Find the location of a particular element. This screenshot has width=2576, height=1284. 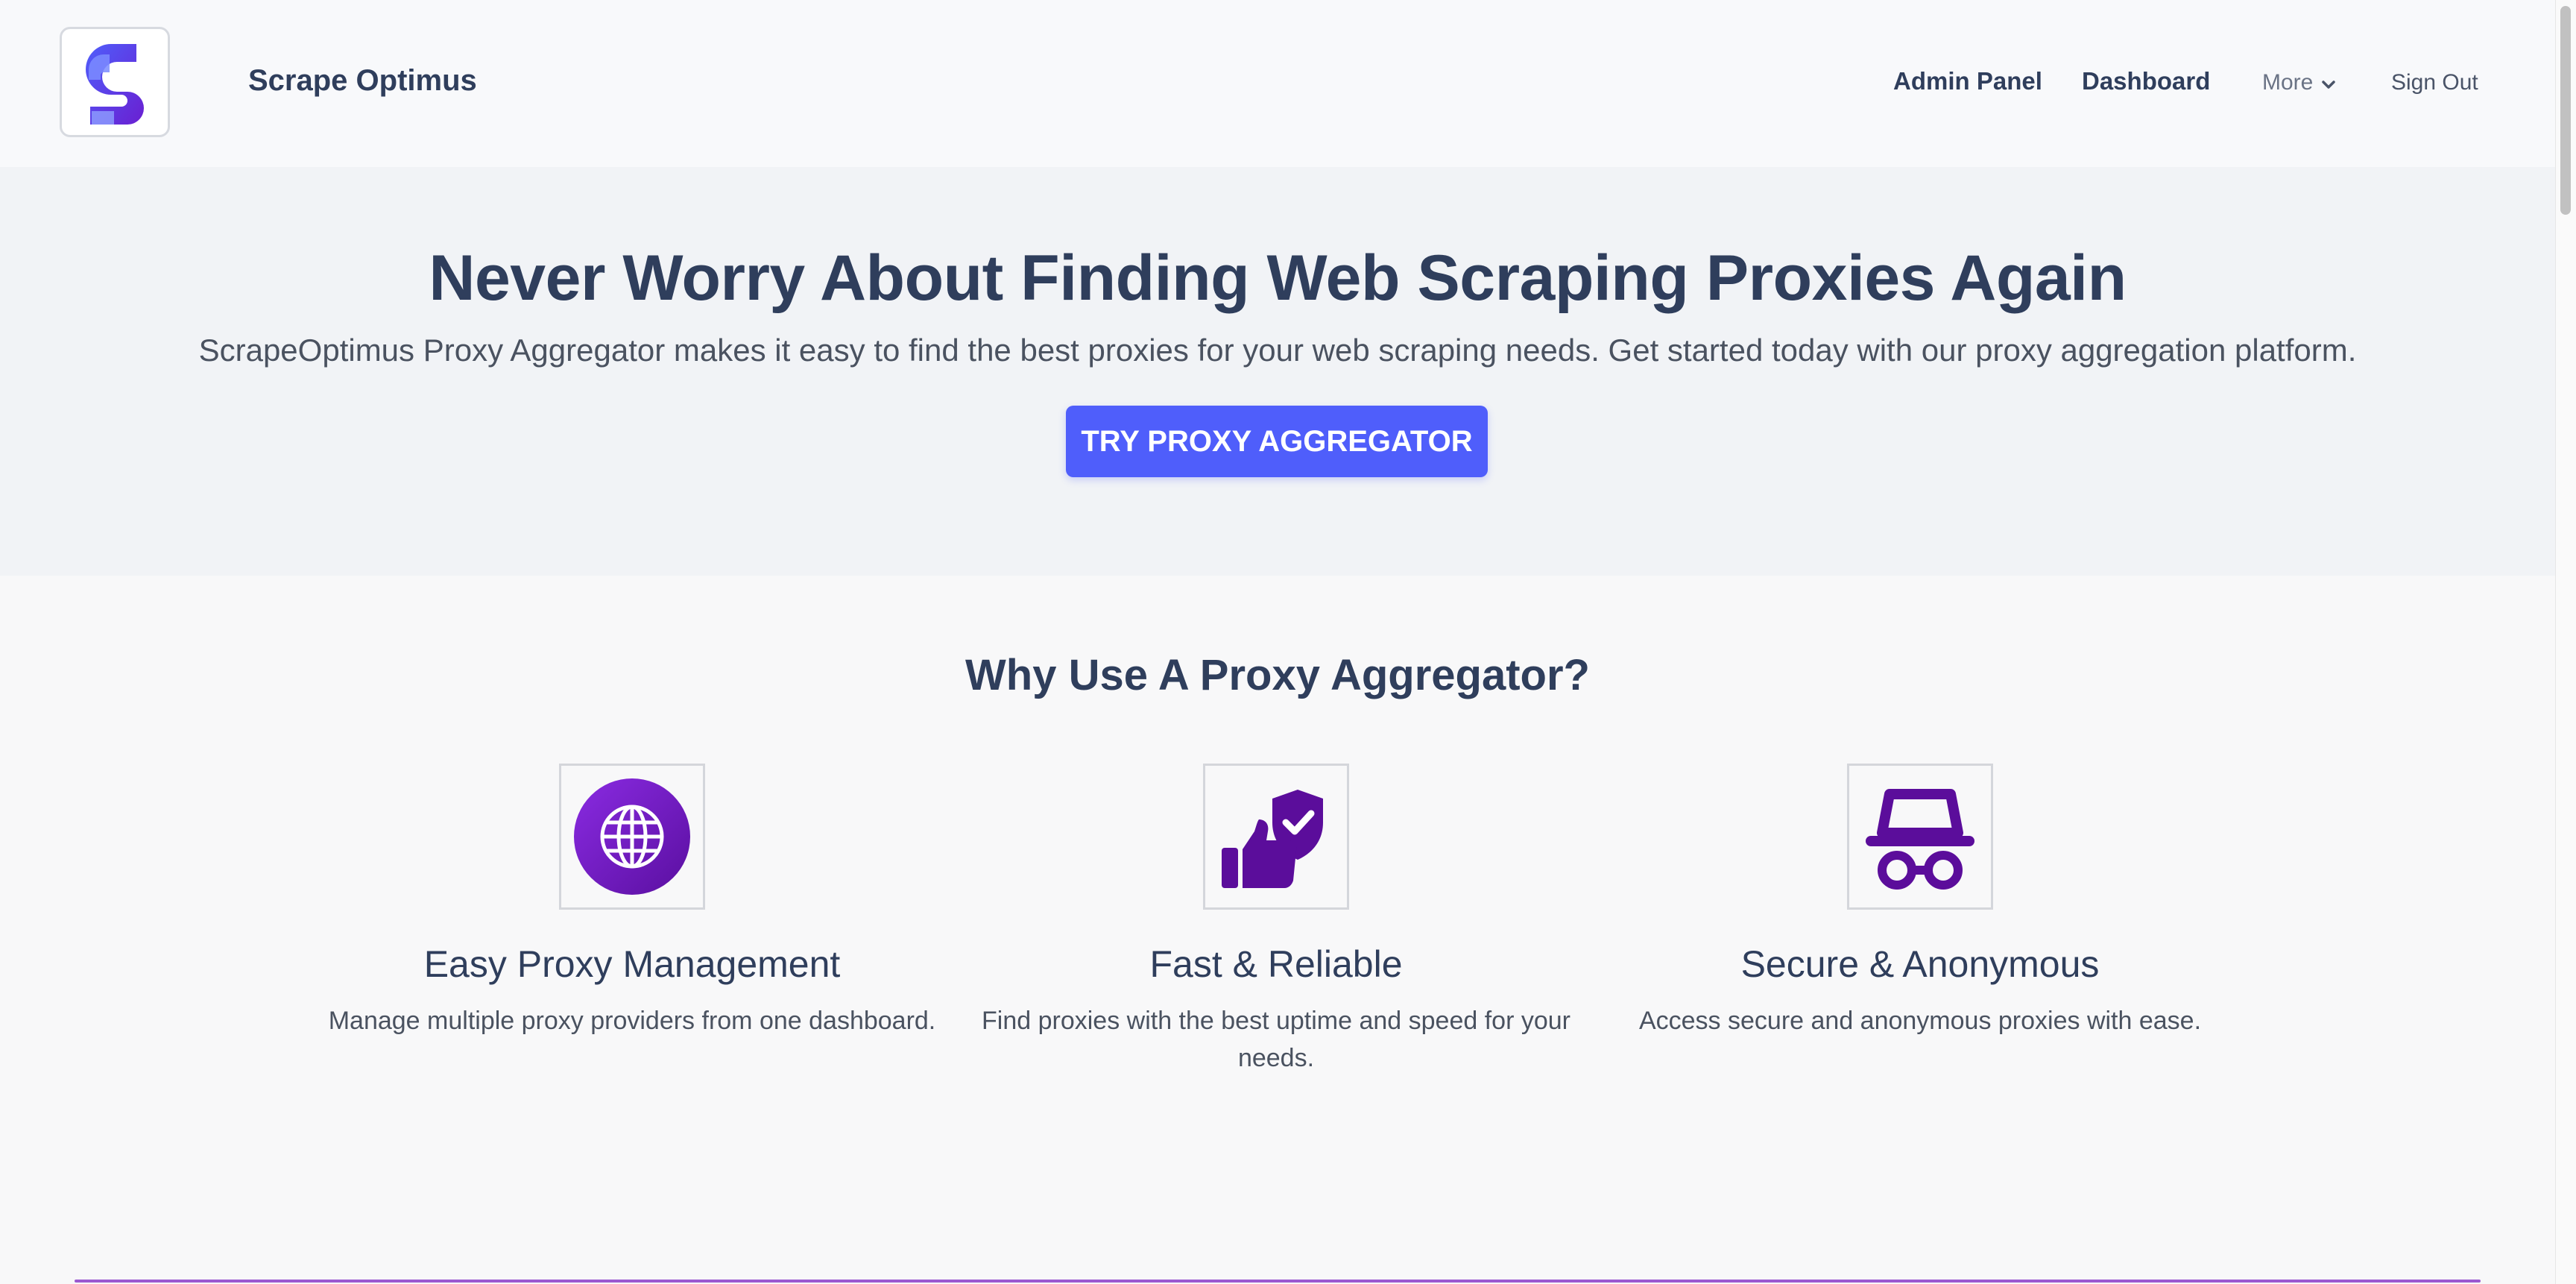

vertical-scrollbar is located at coordinates (2565, 642).